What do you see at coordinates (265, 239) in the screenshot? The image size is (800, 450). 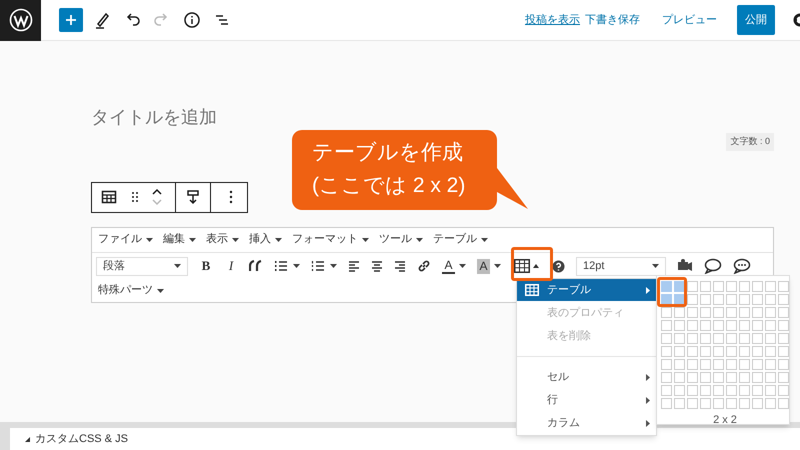 I see `menu-item: 挿入` at bounding box center [265, 239].